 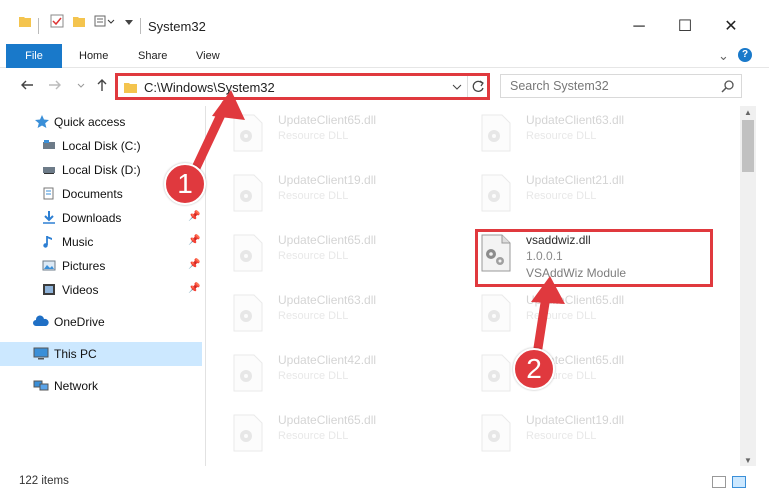 I want to click on file-item: UpdateClient21.dll Resource DLL, so click(x=580, y=194).